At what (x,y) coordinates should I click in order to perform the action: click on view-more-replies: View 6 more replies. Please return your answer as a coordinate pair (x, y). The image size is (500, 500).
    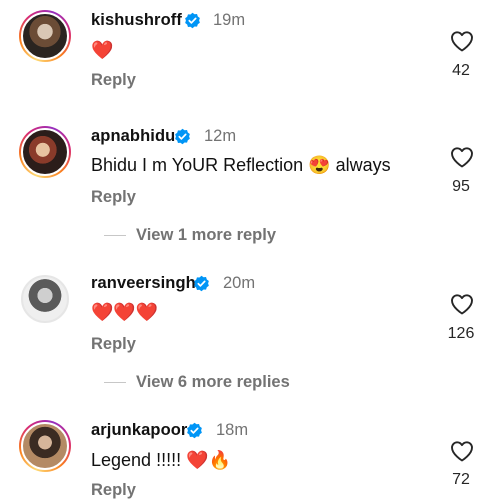
    Looking at the image, I should click on (197, 382).